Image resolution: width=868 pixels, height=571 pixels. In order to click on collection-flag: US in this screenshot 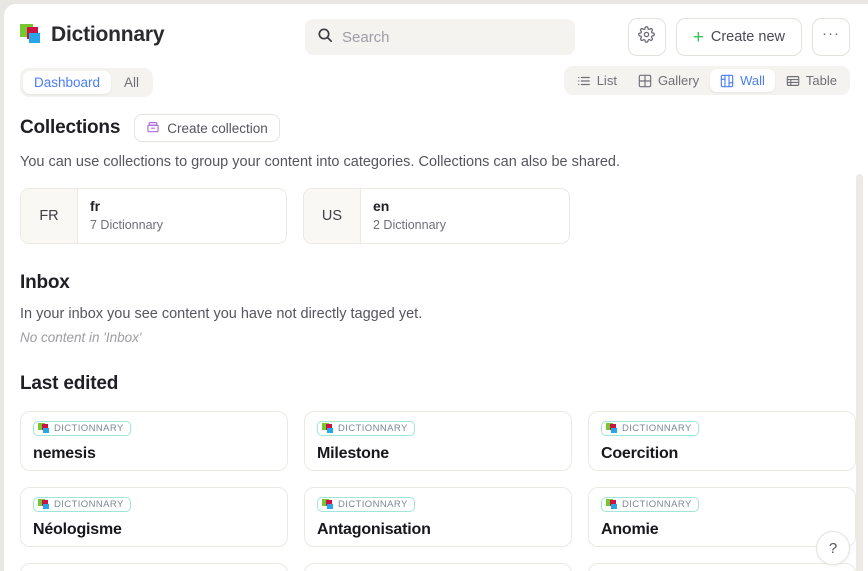, I will do `click(332, 216)`.